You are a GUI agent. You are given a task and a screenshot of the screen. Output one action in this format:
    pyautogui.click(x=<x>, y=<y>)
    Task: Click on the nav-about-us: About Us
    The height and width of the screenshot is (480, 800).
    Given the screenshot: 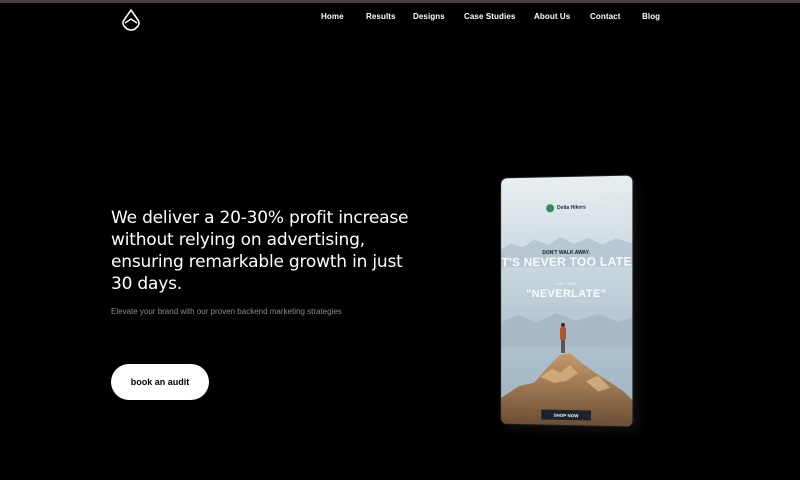 What is the action you would take?
    pyautogui.click(x=552, y=16)
    